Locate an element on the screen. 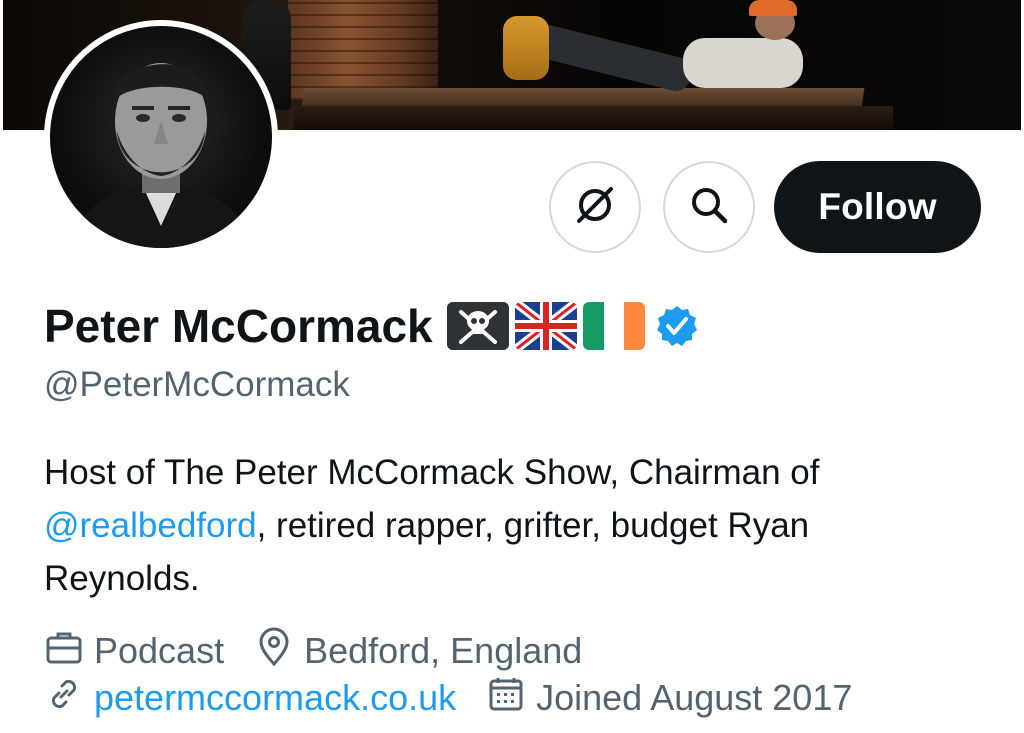 The width and height of the screenshot is (1024, 733). category-text: Podcast is located at coordinates (159, 650).